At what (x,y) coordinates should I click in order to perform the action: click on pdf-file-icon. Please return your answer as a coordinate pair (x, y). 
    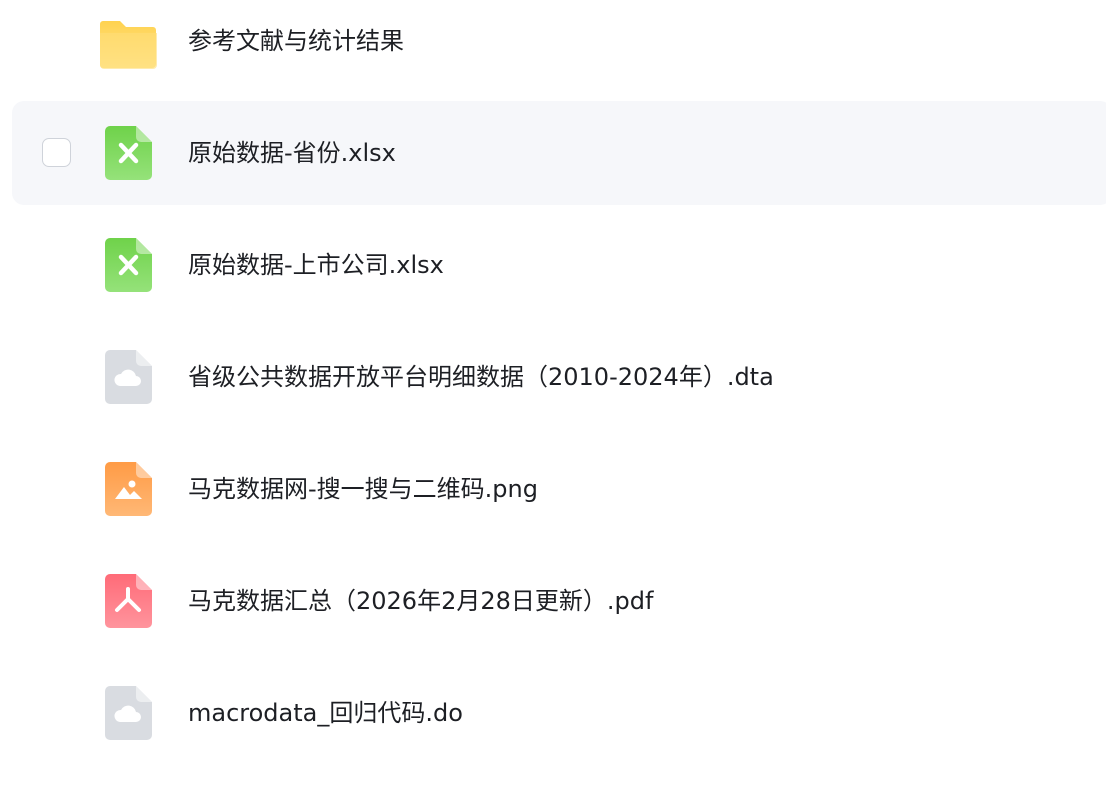
    Looking at the image, I should click on (128, 601).